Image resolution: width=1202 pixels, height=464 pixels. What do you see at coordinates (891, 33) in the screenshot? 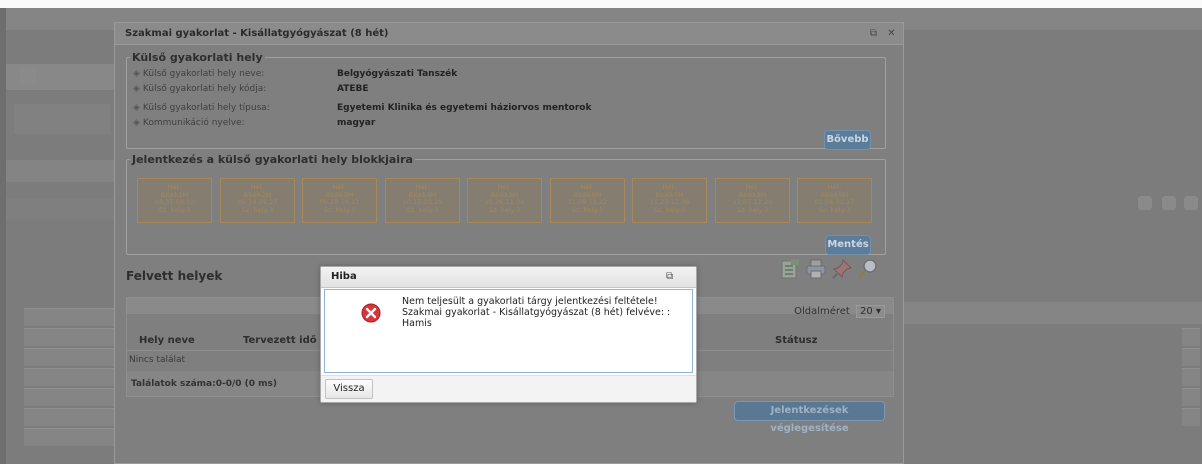
I see `close-icon: ✕` at bounding box center [891, 33].